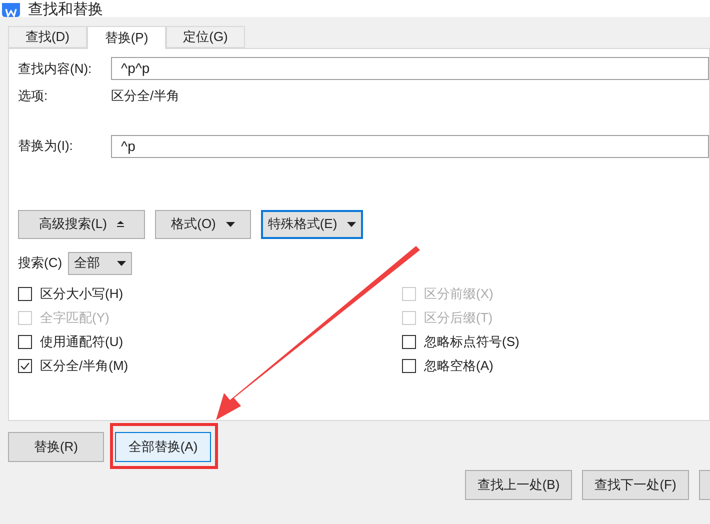  What do you see at coordinates (46, 146) in the screenshot?
I see `field-label: 替换为(I):` at bounding box center [46, 146].